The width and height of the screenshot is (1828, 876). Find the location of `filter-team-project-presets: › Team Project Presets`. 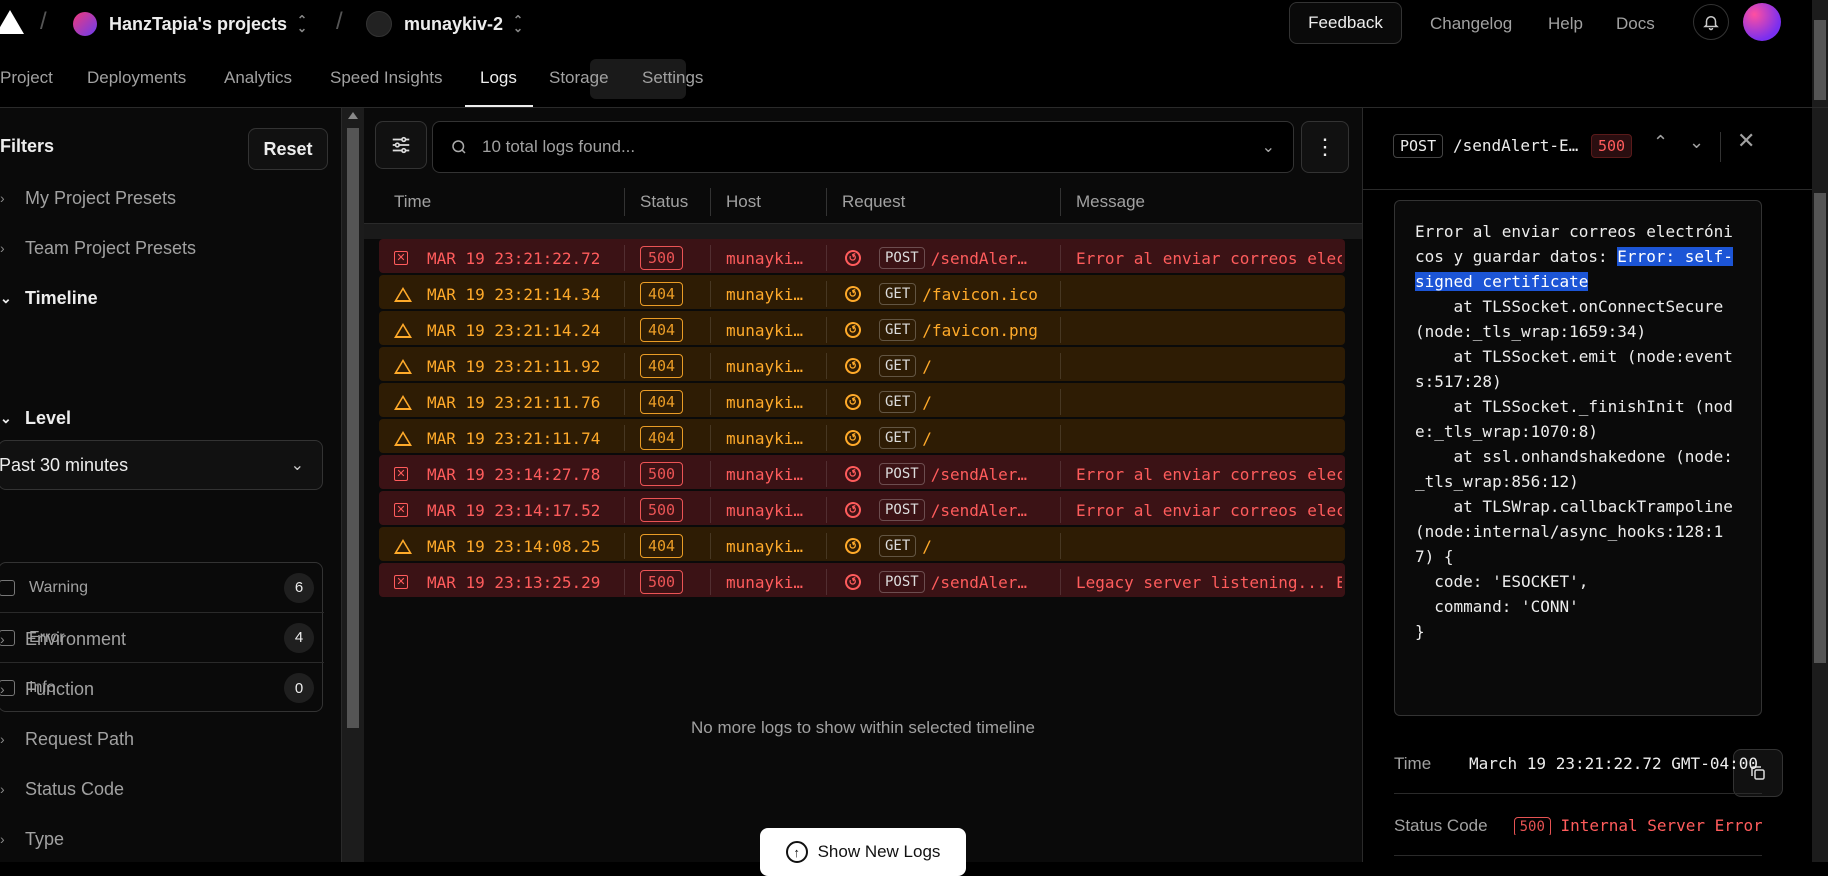

filter-team-project-presets: › Team Project Presets is located at coordinates (98, 248).